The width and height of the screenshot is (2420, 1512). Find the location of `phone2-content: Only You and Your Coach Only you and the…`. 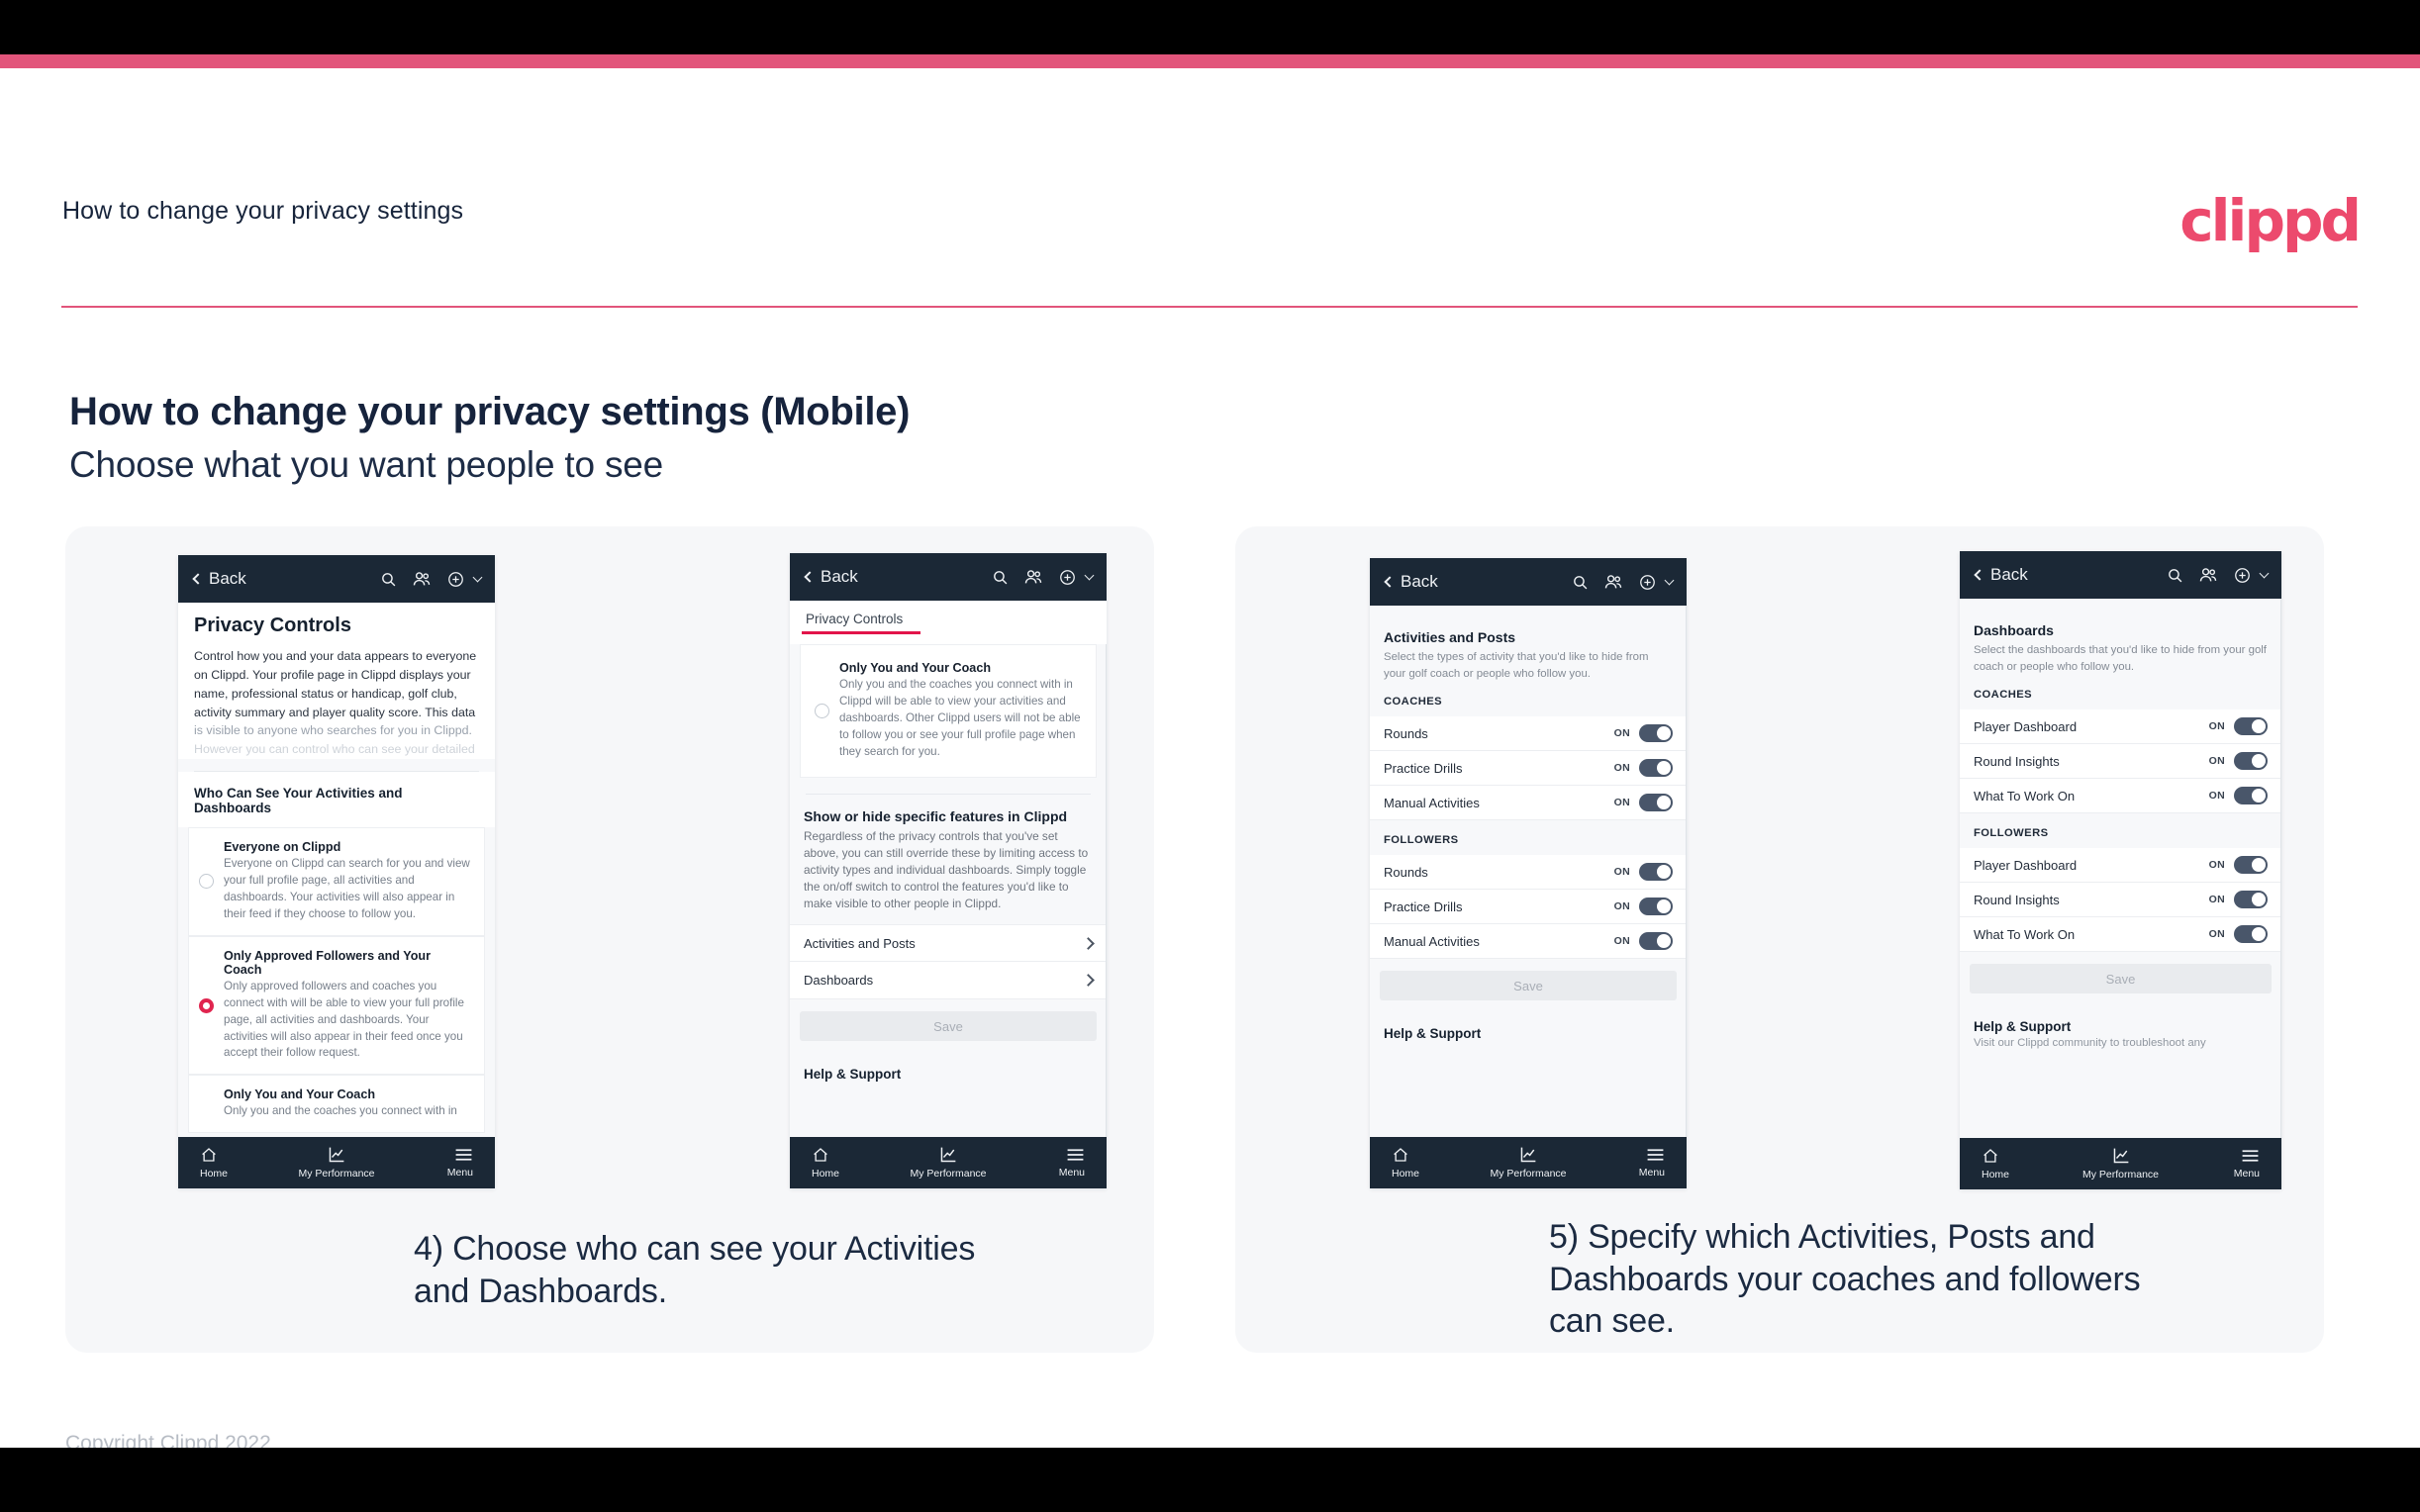

phone2-content: Only You and Your Coach Only you and the… is located at coordinates (948, 916).